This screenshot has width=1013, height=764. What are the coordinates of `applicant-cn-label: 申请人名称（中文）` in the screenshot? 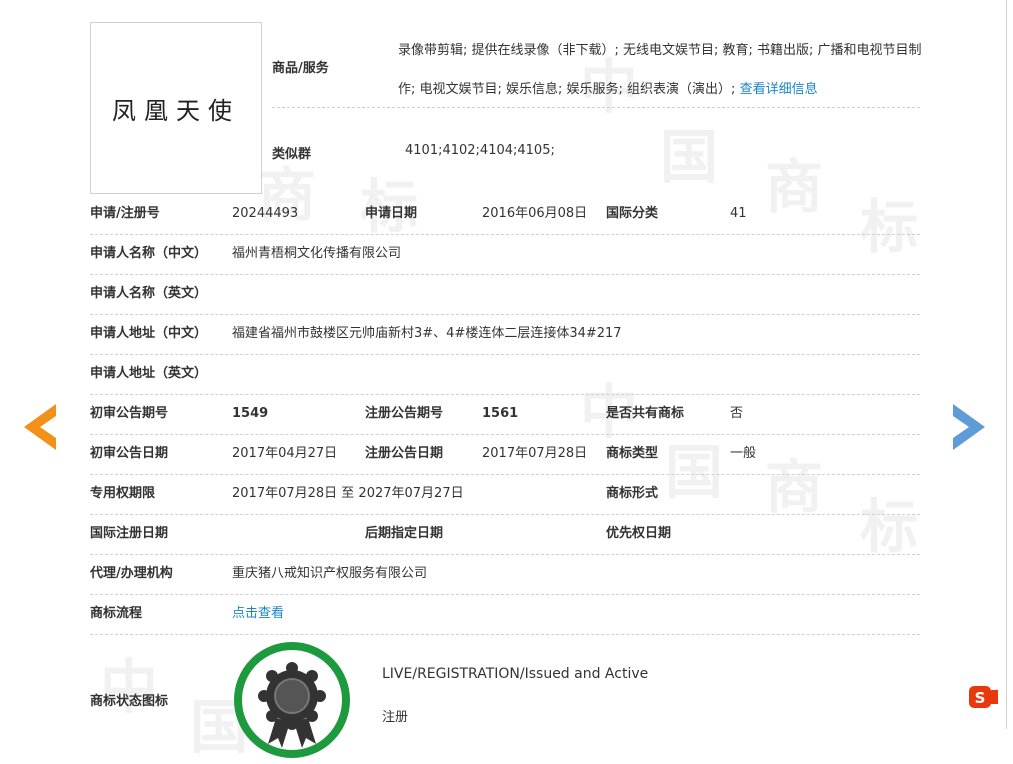 It's located at (149, 253).